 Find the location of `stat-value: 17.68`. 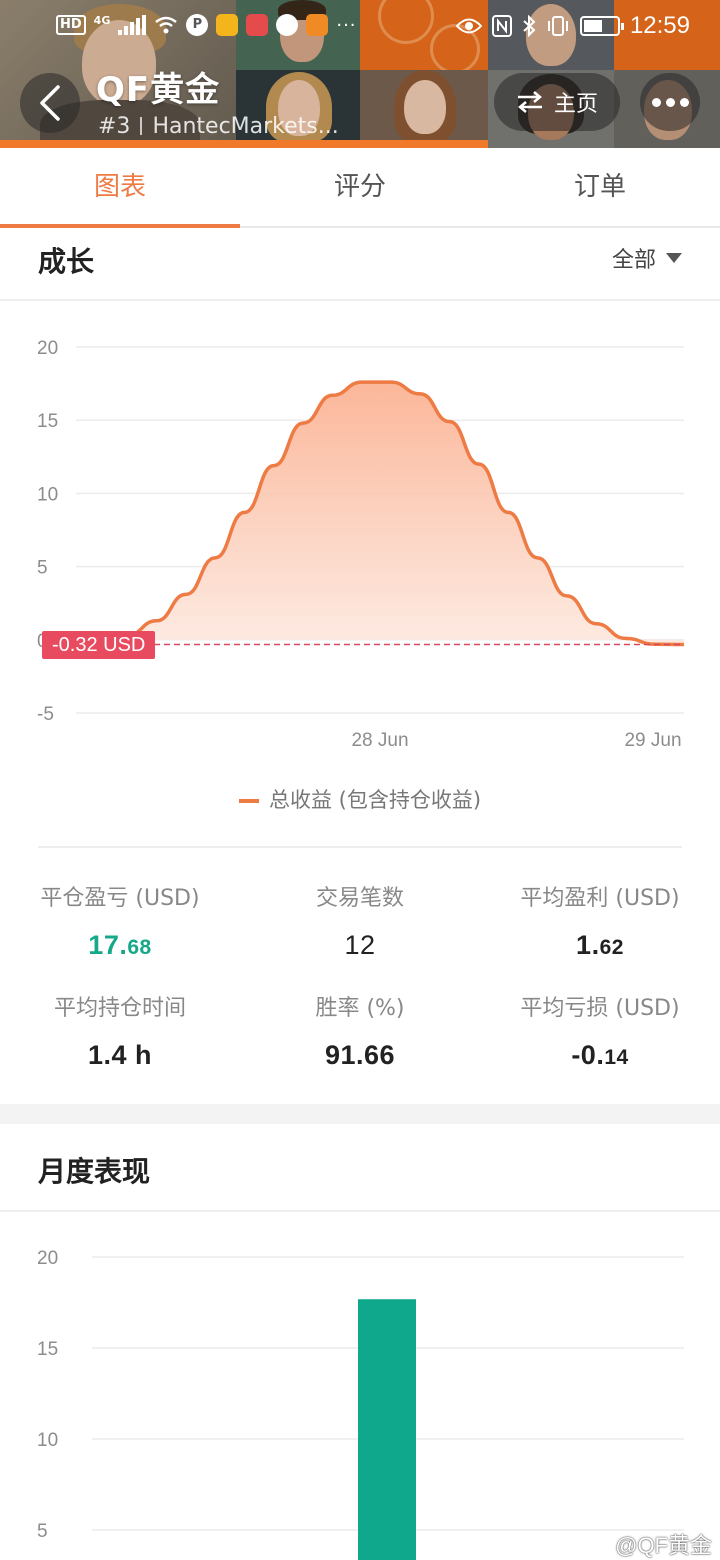

stat-value: 17.68 is located at coordinates (120, 945).